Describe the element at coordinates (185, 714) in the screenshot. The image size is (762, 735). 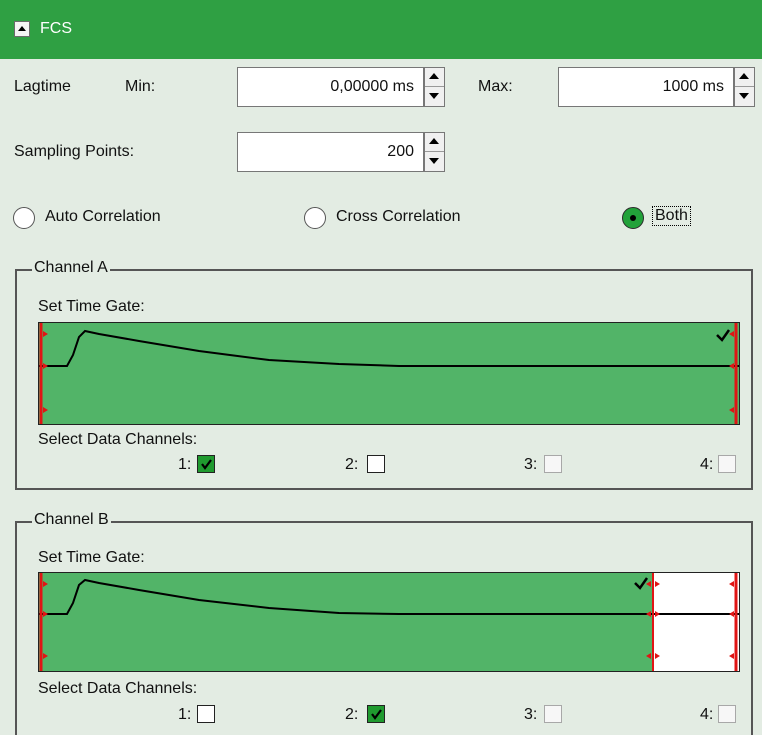
I see `channel-b-ch1-label: 1:` at that location.